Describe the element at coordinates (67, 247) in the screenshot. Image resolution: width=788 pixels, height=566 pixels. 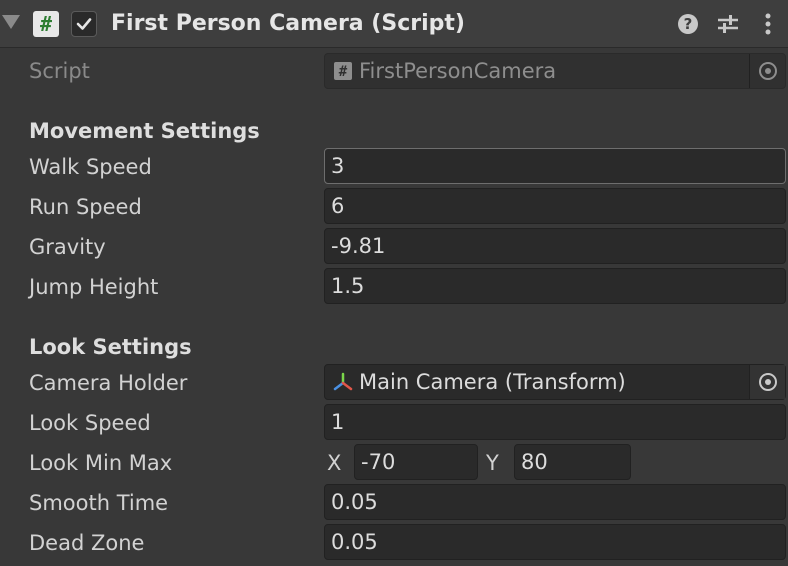
I see `gravity-label: Gravity` at that location.